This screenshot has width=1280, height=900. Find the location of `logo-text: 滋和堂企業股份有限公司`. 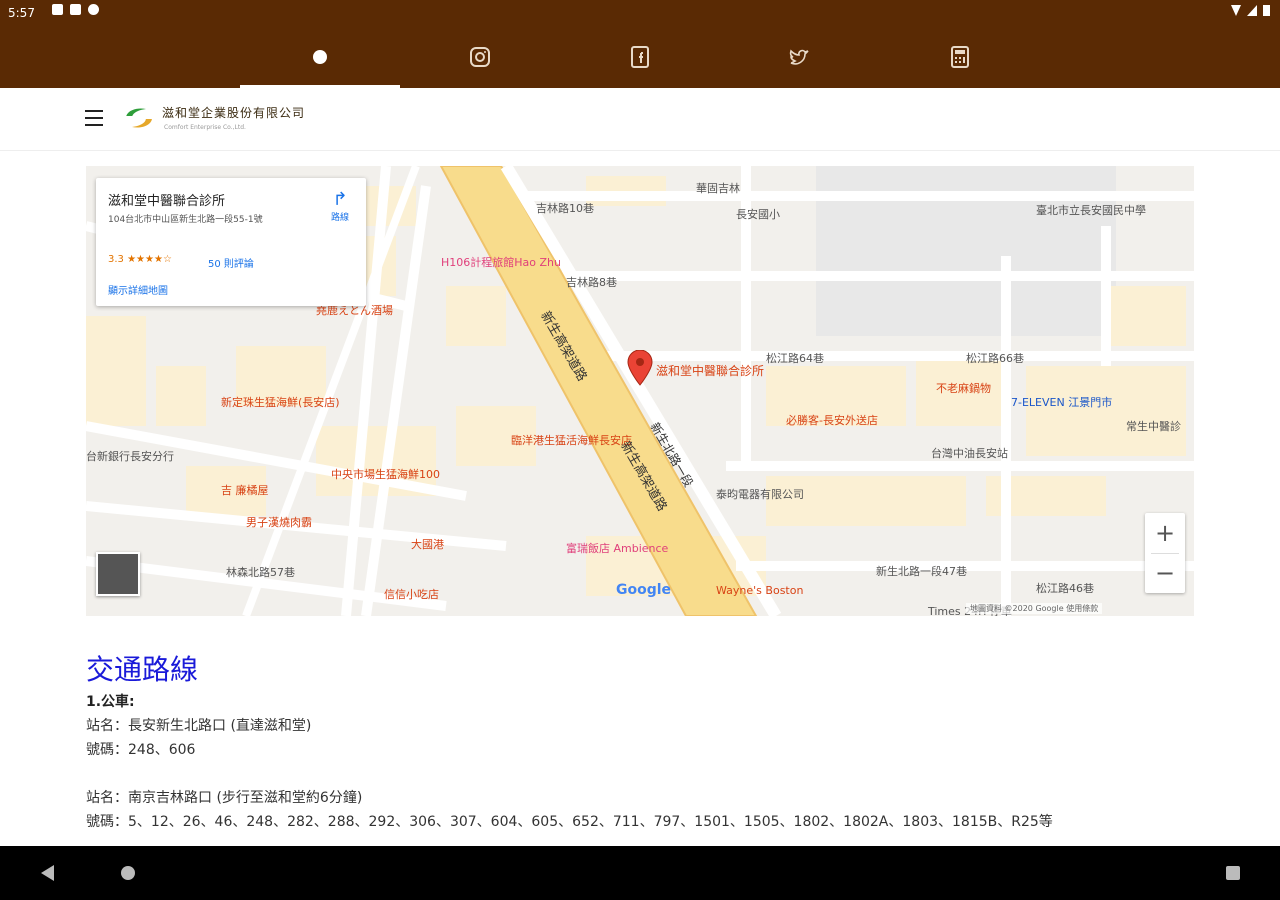

logo-text: 滋和堂企業股份有限公司 is located at coordinates (234, 113).